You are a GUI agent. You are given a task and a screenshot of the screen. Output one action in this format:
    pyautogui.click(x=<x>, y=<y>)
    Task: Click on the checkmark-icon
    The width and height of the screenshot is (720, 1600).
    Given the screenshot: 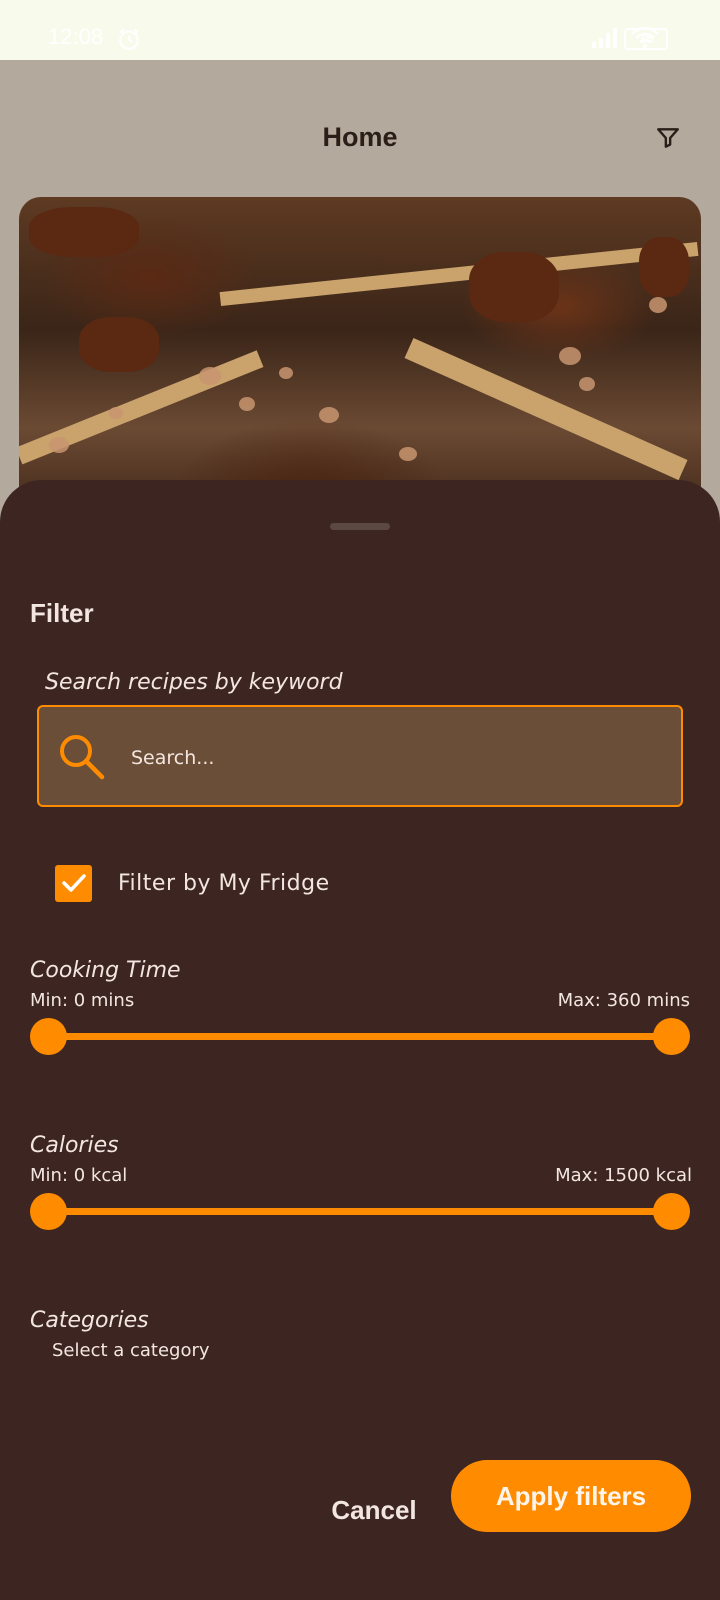 What is the action you would take?
    pyautogui.click(x=73, y=883)
    